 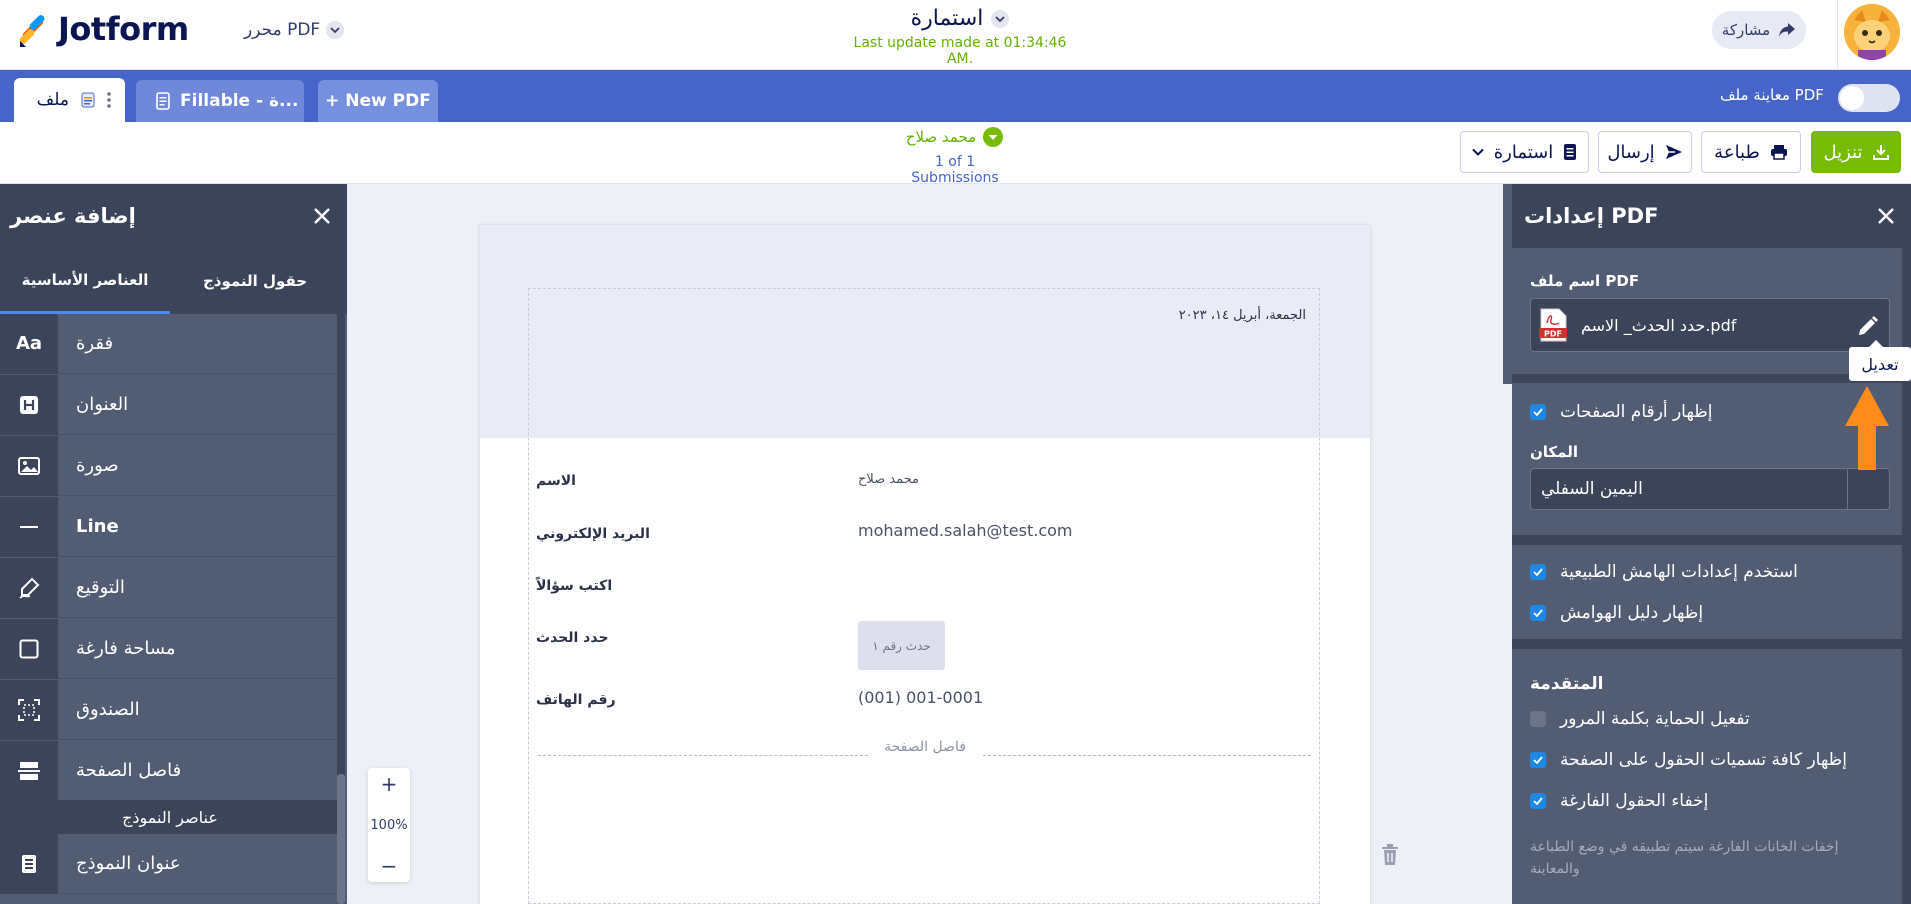 I want to click on send-icon, so click(x=1674, y=152).